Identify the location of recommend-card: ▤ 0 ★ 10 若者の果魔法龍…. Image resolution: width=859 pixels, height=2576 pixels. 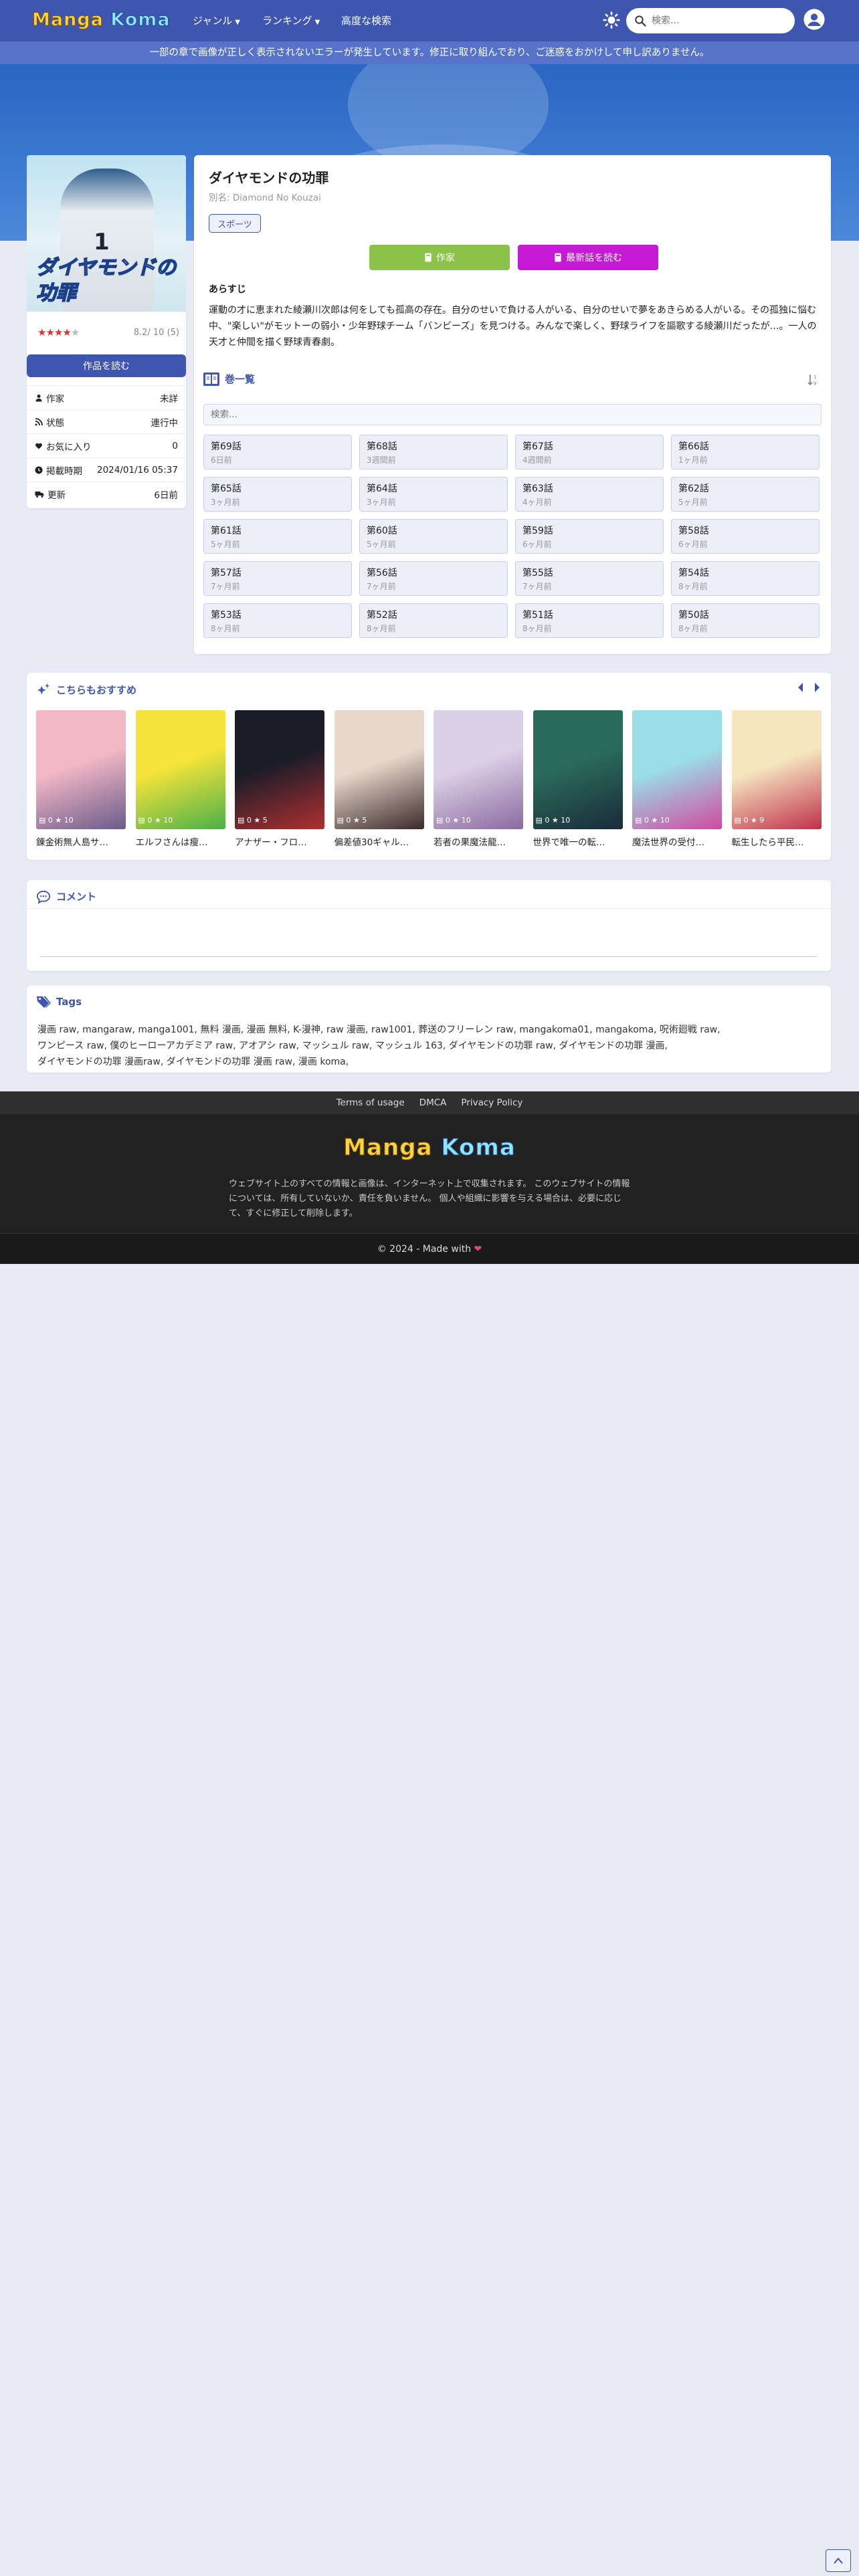
(478, 782).